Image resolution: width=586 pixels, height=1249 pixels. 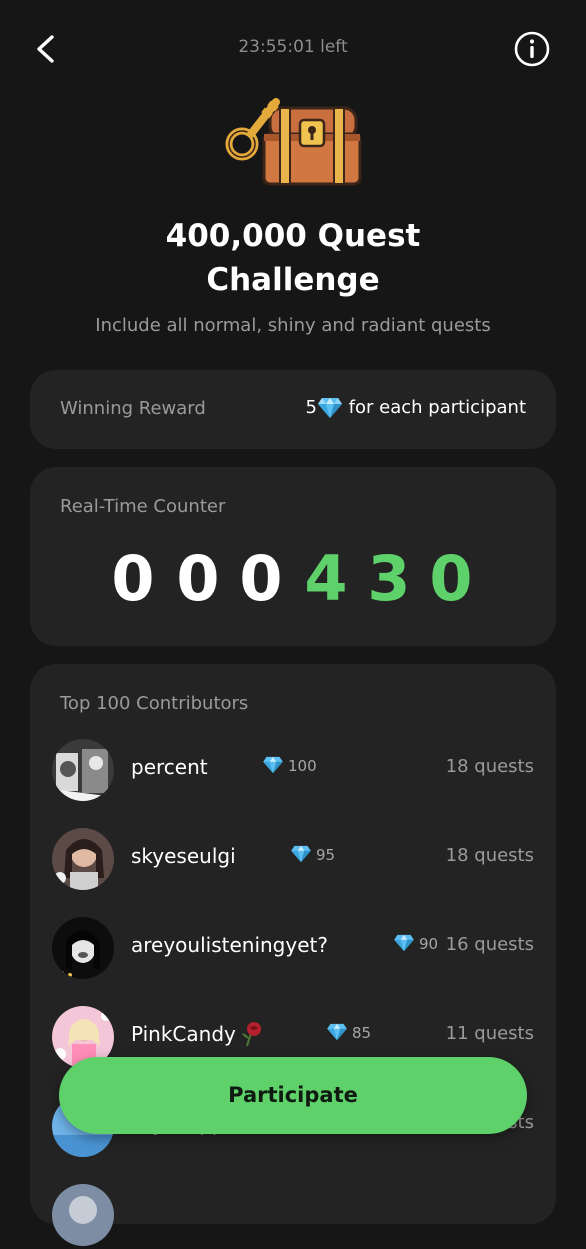 I want to click on real-time-counter-card: Real-Time Counter 0 0 0 4 3 0, so click(x=293, y=556).